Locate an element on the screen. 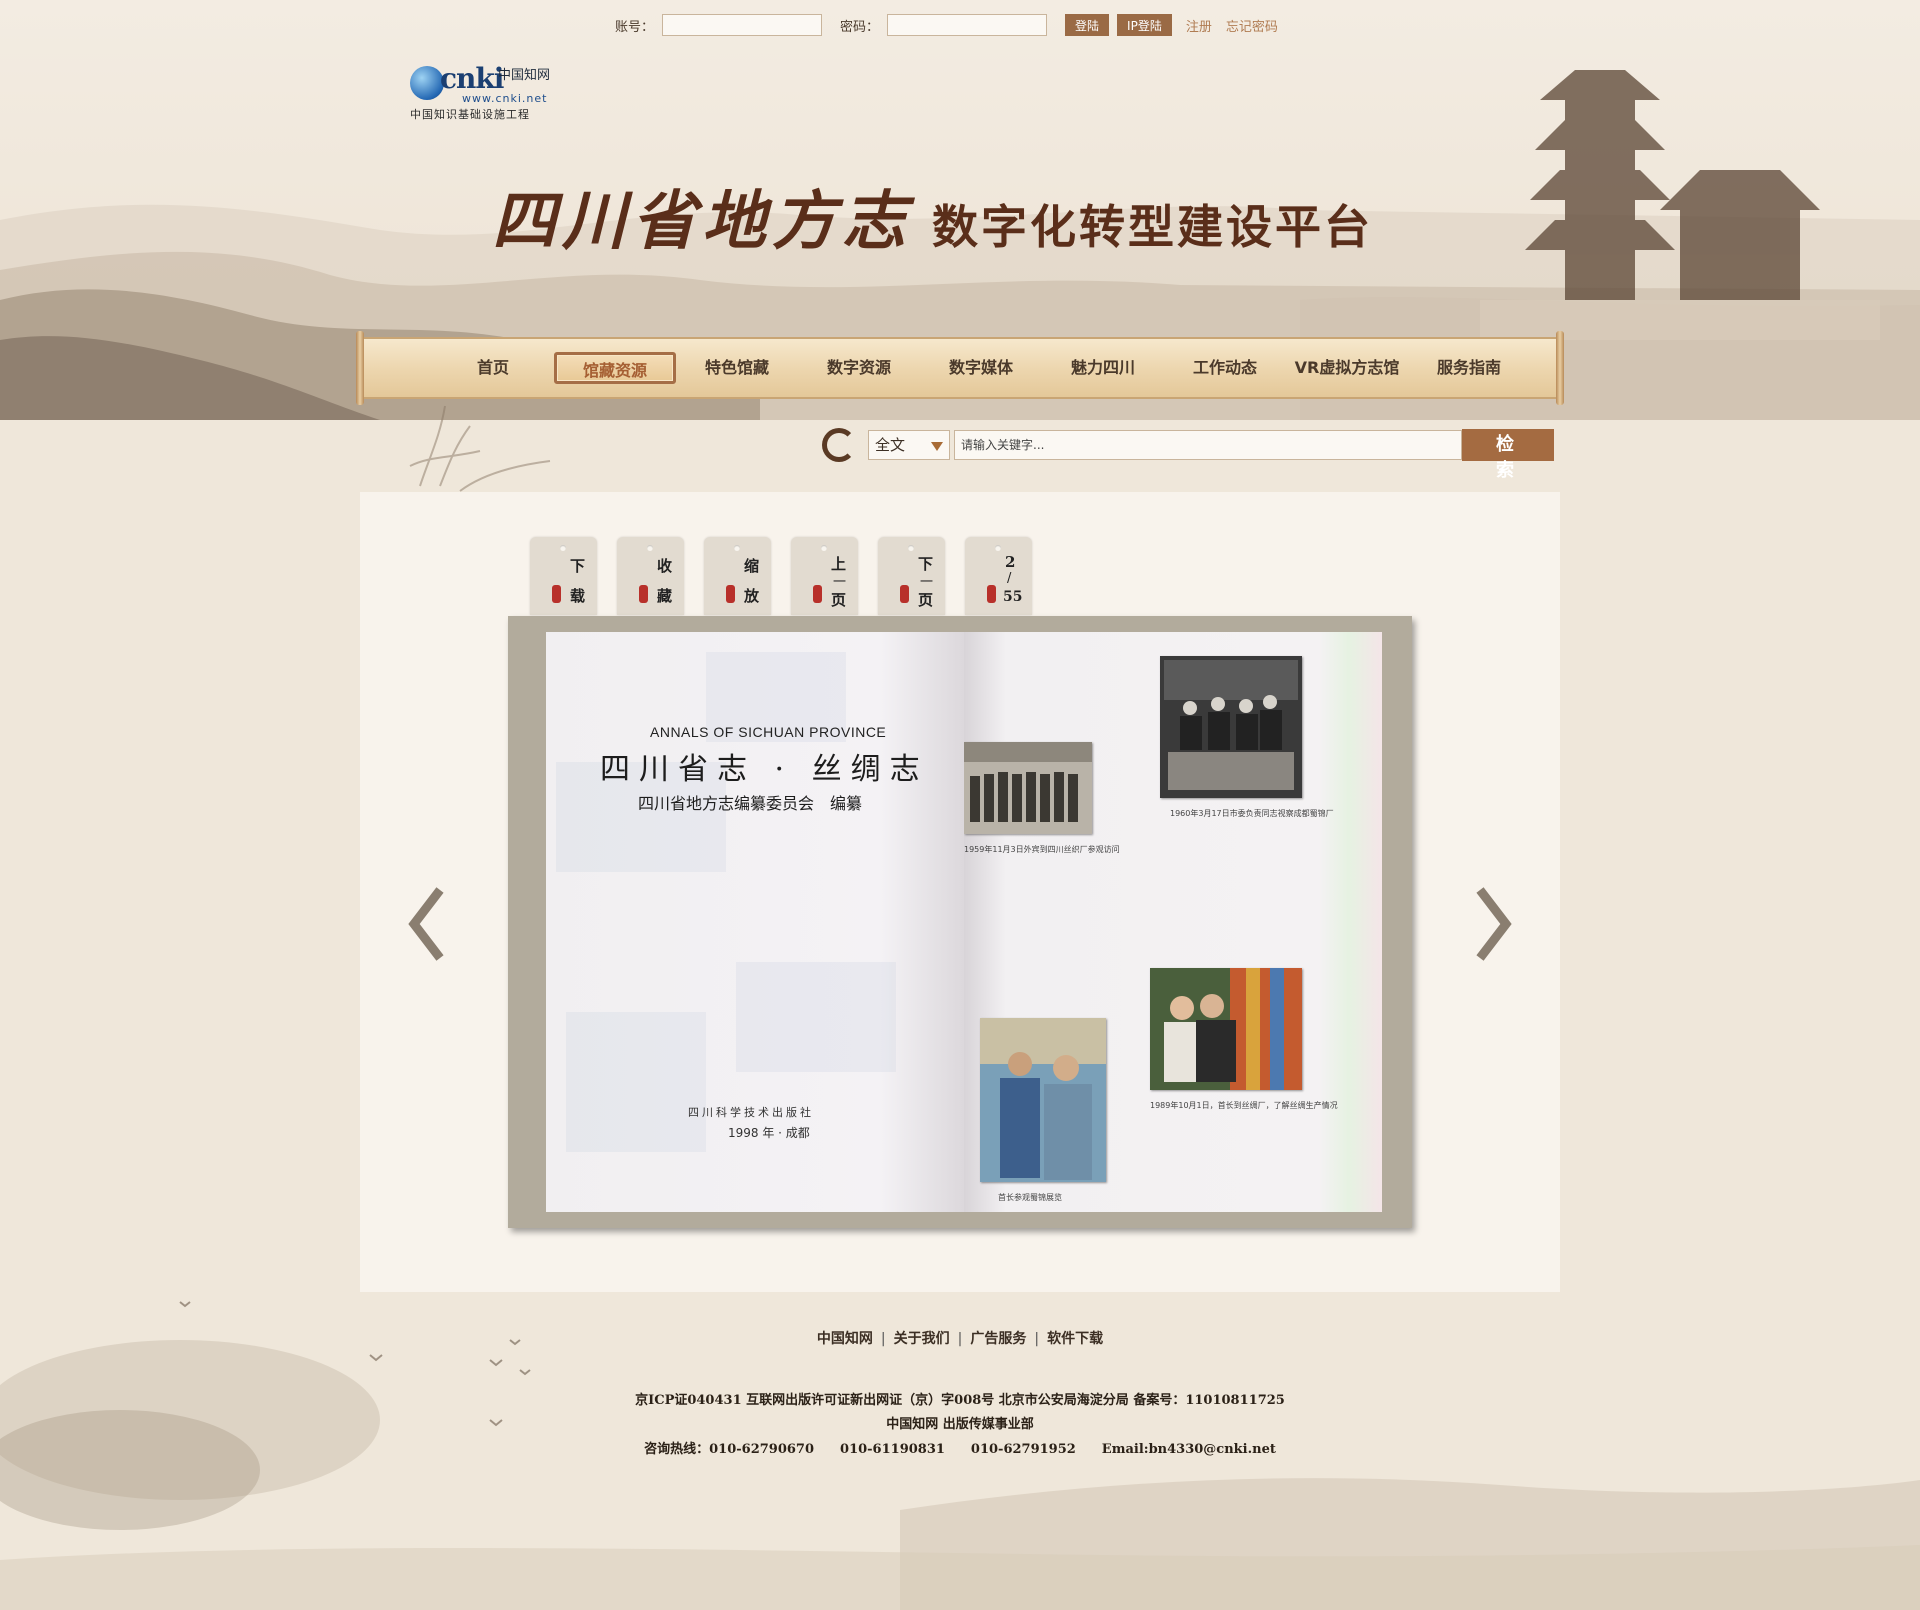 The height and width of the screenshot is (1610, 1920). account-label: 账号： is located at coordinates (635, 27).